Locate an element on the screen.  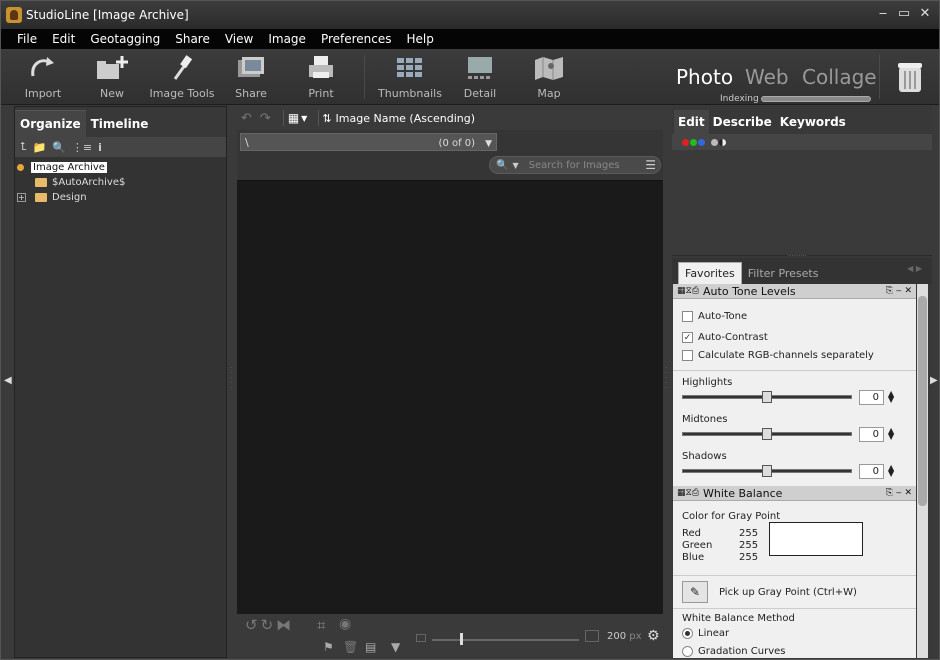
tab-edit: Edit is located at coordinates (691, 122).